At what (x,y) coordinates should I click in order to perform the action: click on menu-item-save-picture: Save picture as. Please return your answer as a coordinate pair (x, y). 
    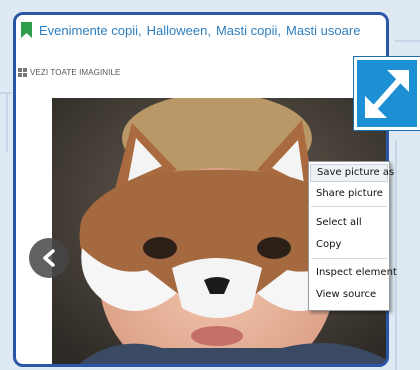
    Looking at the image, I should click on (352, 173).